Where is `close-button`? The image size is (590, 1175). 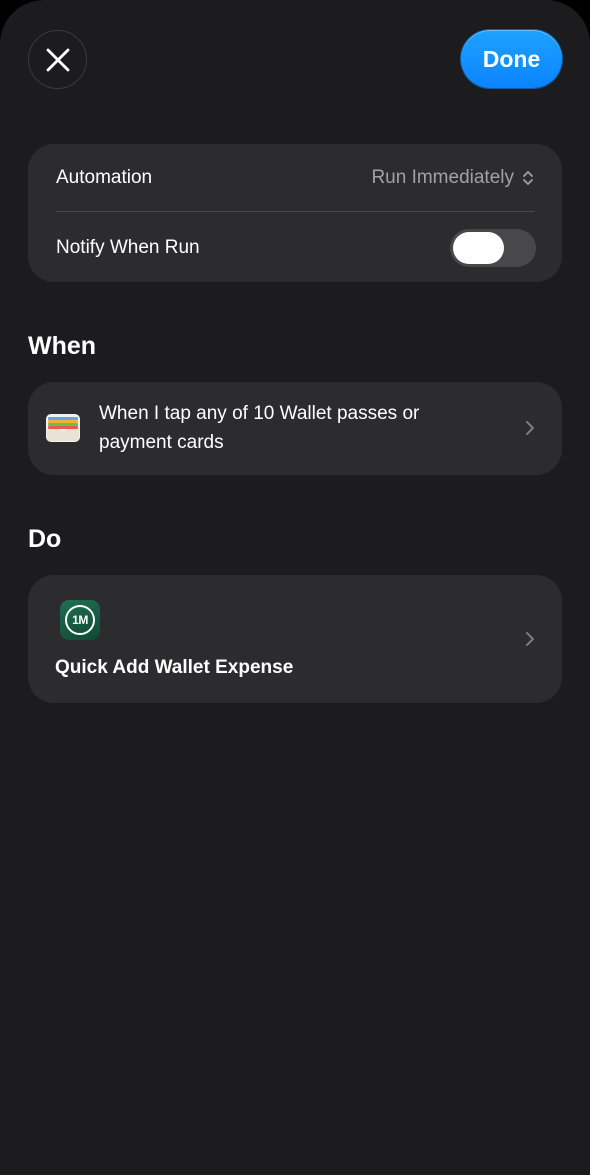
close-button is located at coordinates (57, 59).